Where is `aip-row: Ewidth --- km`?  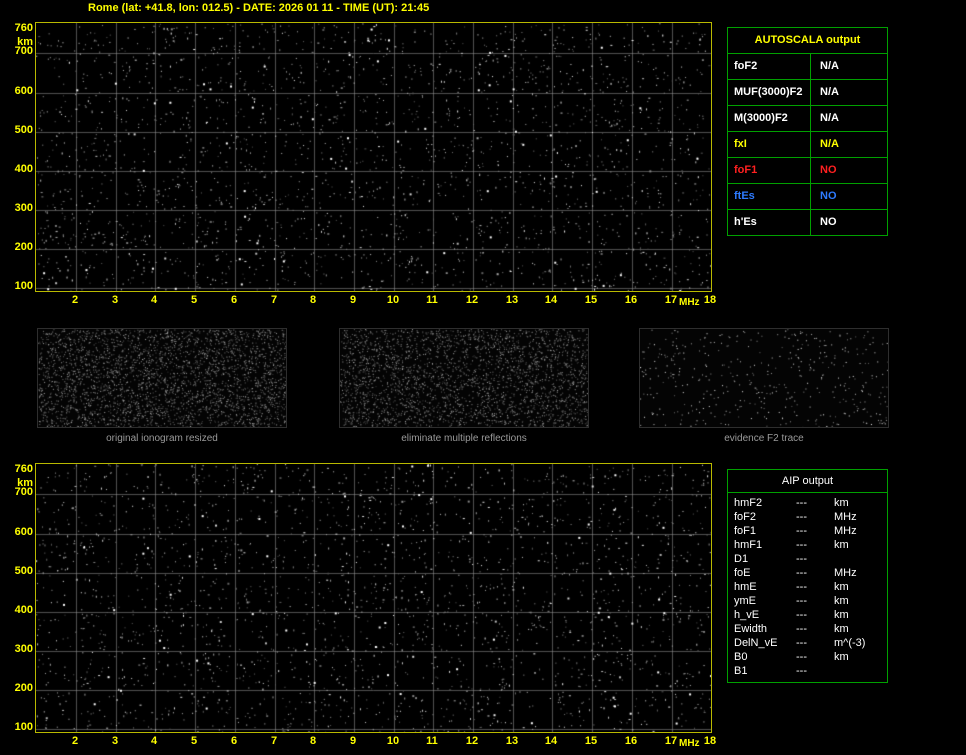 aip-row: Ewidth --- km is located at coordinates (807, 629).